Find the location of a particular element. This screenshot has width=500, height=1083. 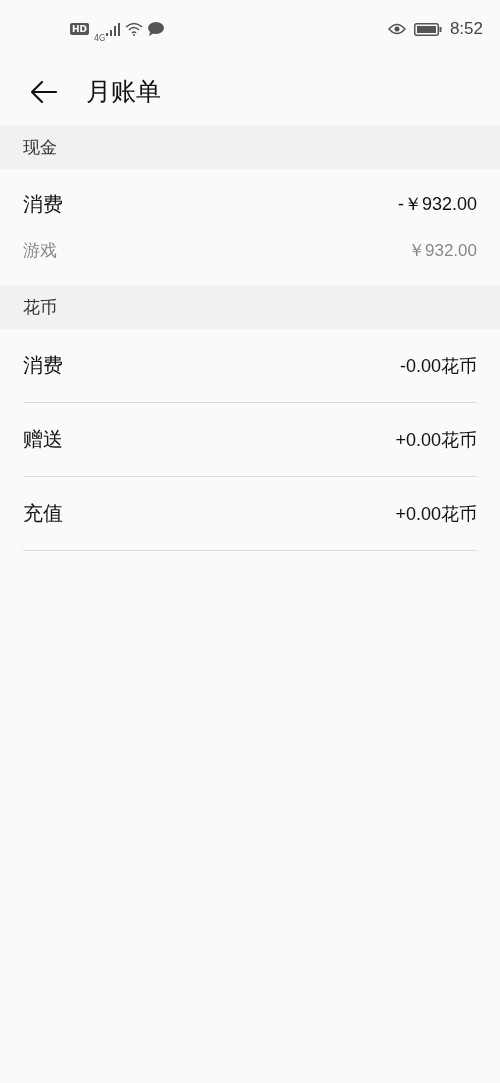

chat-bubble-icon is located at coordinates (156, 29).